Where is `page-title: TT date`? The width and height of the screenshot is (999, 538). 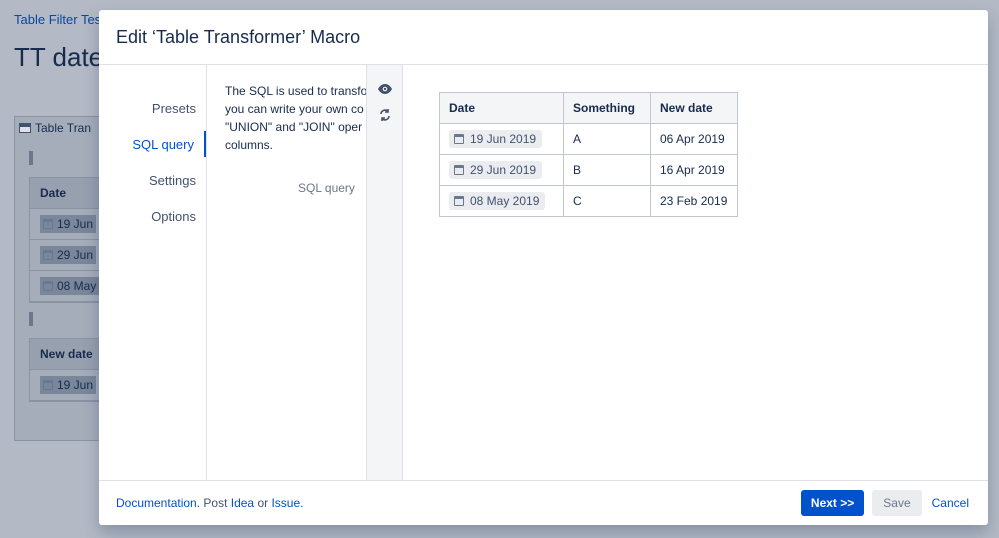
page-title: TT date is located at coordinates (59, 57).